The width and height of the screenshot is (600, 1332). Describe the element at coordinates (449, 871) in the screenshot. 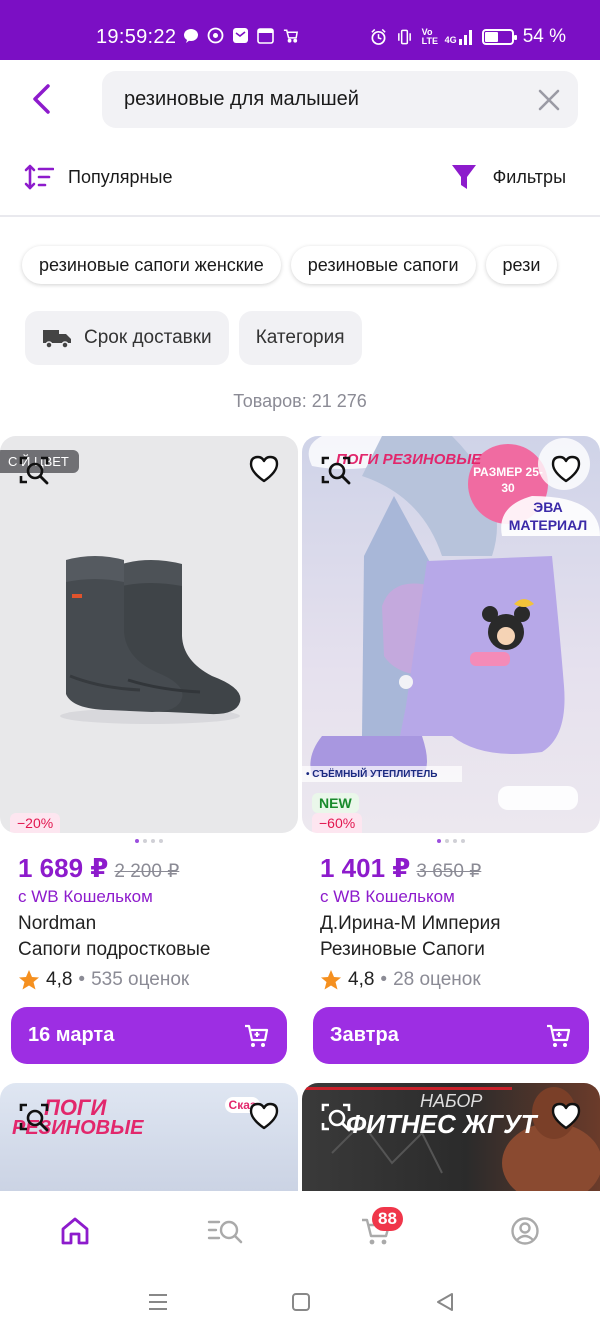

I see `old-price: 3 650 ₽` at that location.